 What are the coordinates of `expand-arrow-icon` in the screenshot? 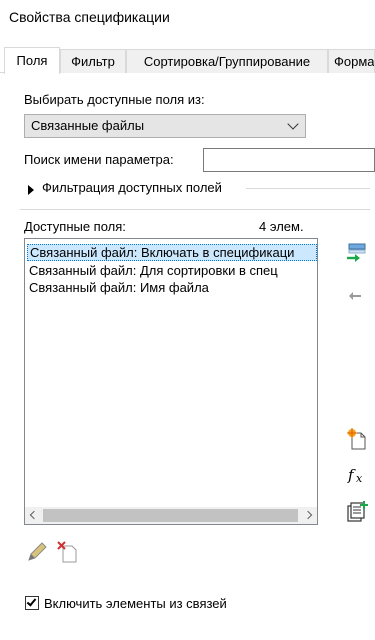 It's located at (31, 190).